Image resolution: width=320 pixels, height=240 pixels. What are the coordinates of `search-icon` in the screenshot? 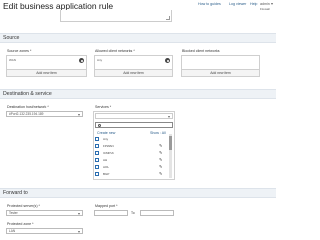 It's located at (99, 125).